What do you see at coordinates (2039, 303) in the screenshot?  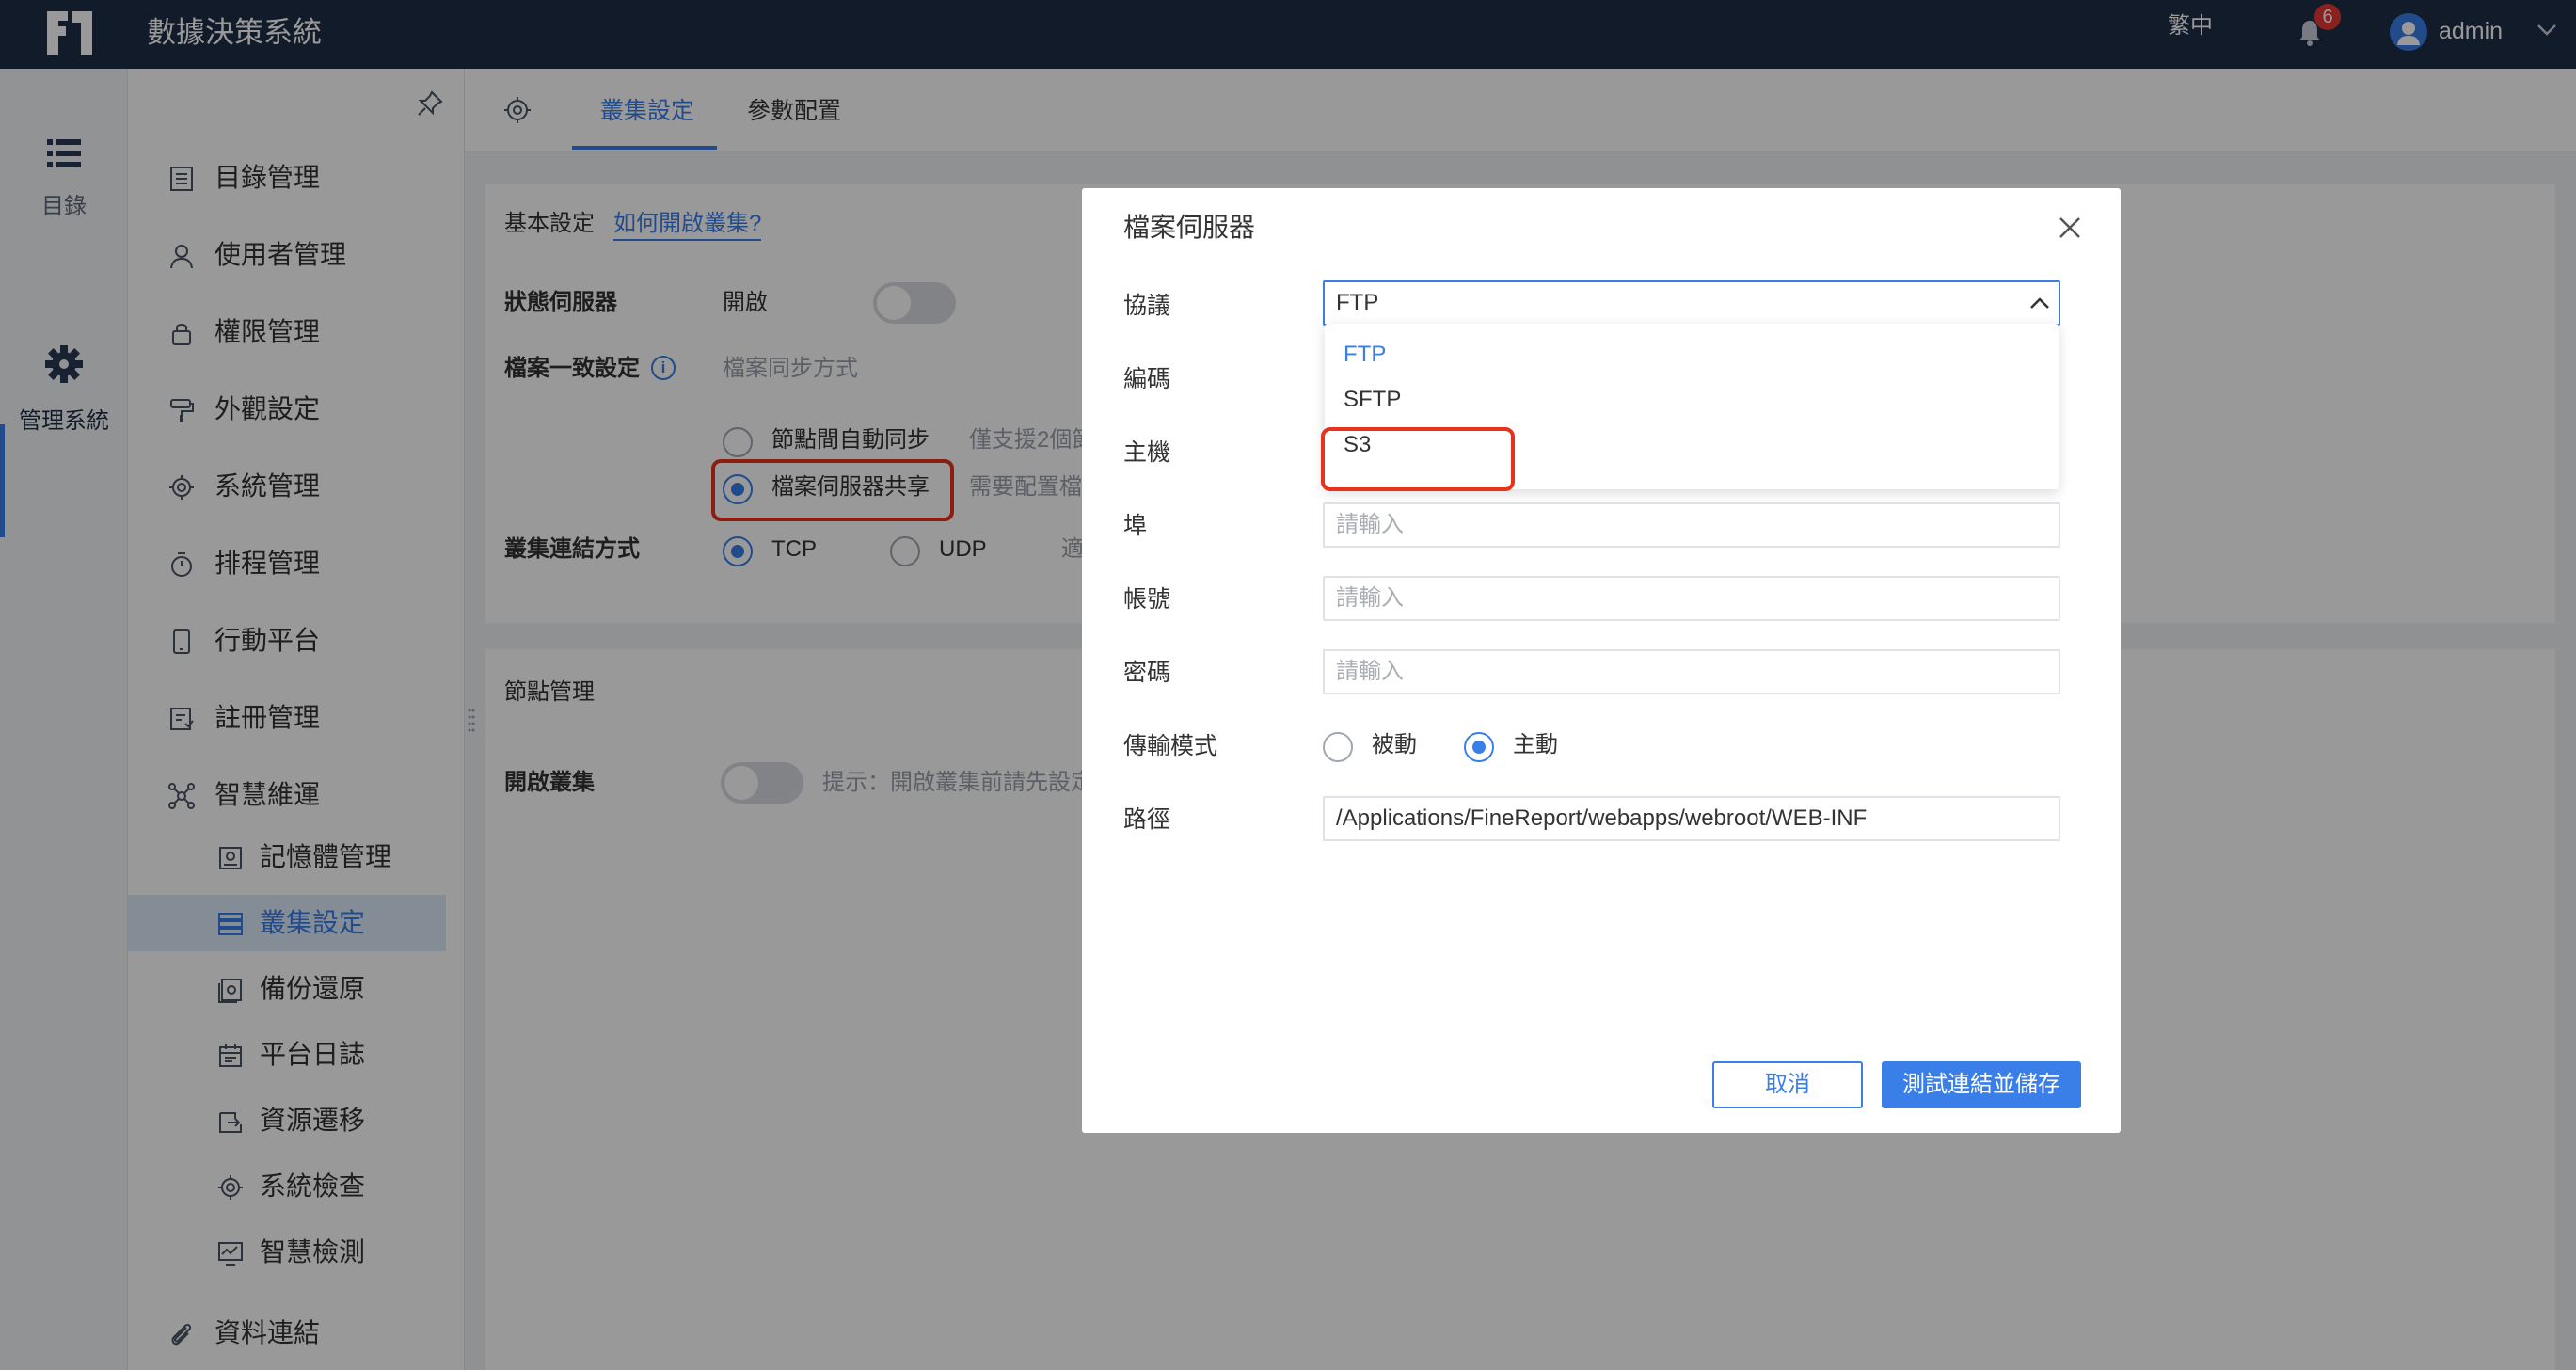 I see `chevron-up-icon` at bounding box center [2039, 303].